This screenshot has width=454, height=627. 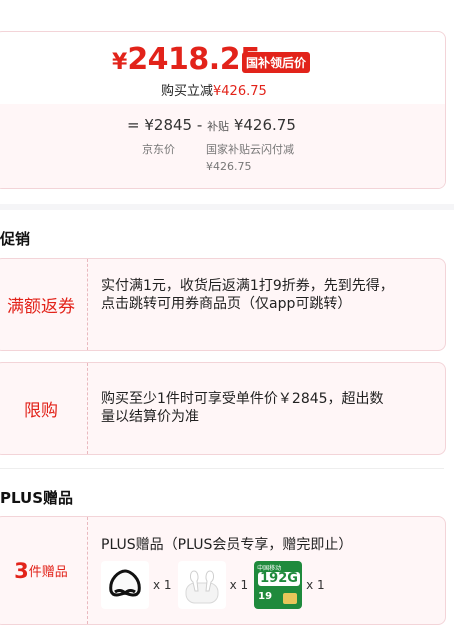 I want to click on earbuds-icon, so click(x=201, y=585).